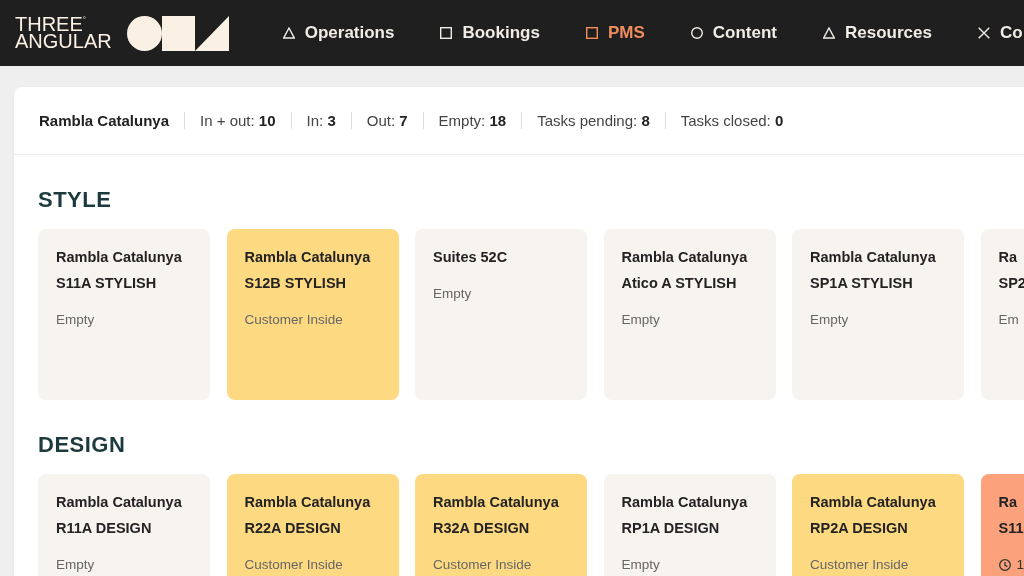 The image size is (1024, 576). I want to click on room-name: R22A DESIGN, so click(292, 528).